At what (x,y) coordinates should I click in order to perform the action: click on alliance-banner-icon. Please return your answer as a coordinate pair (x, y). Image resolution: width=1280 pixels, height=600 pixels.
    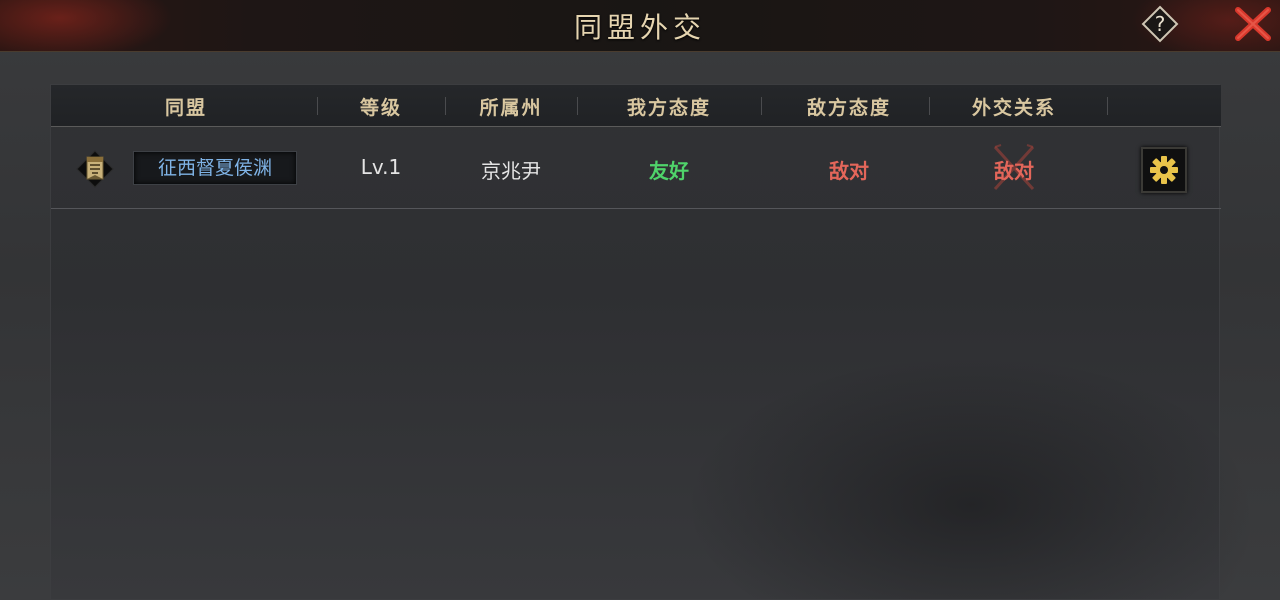
    Looking at the image, I should click on (95, 169).